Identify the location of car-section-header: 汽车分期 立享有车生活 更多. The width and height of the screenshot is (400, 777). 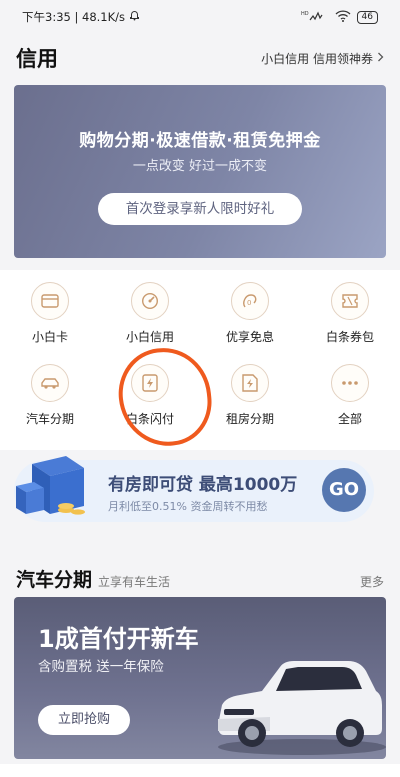
(200, 574).